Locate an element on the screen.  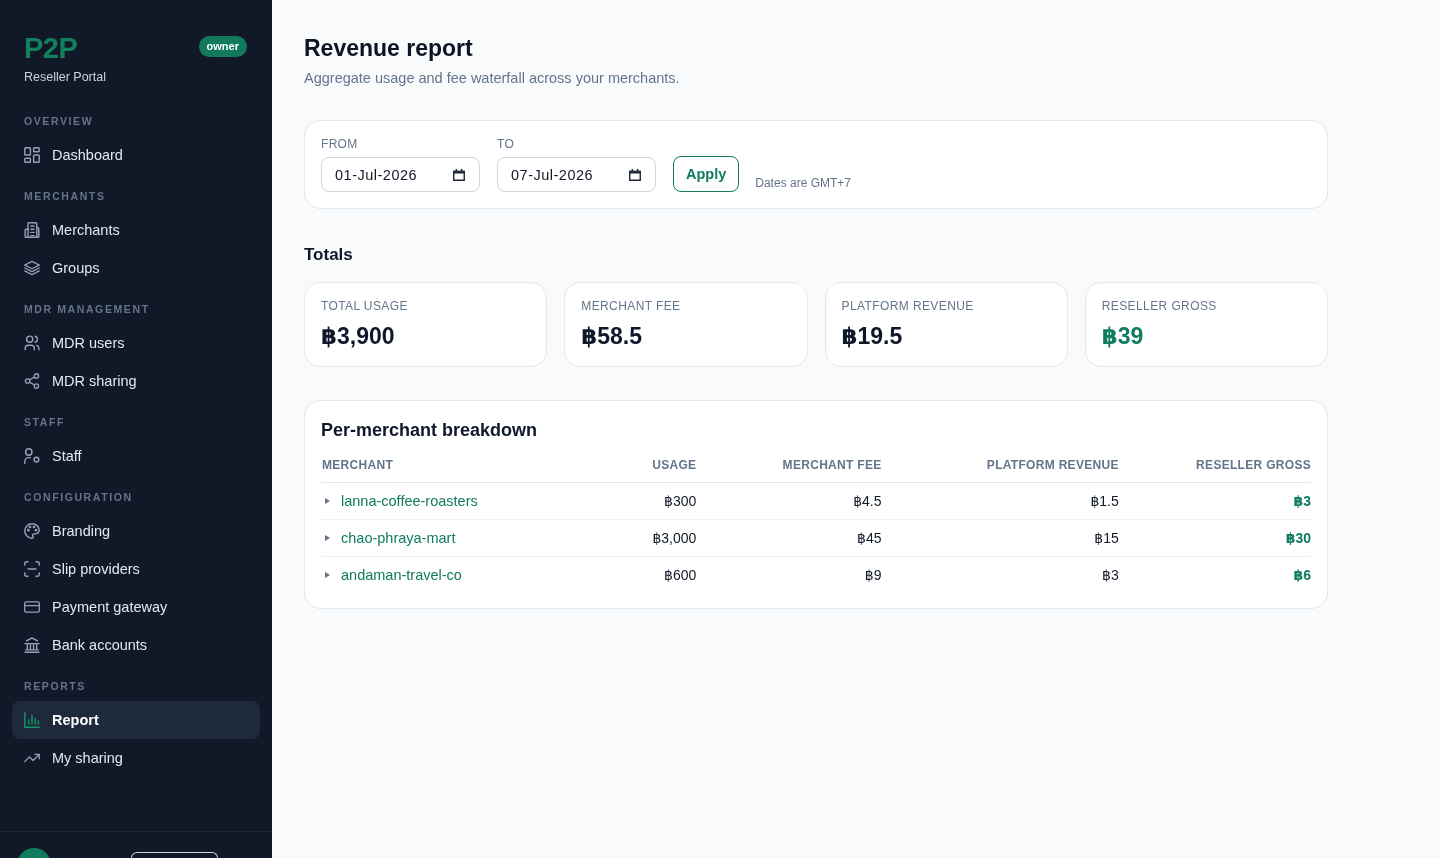
nav-item: Dashboard is located at coordinates (136, 155).